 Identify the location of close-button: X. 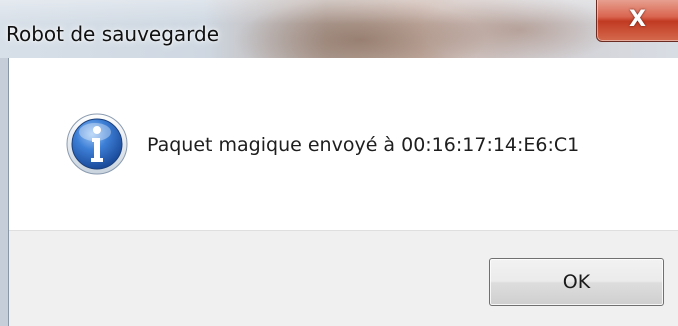
(637, 21).